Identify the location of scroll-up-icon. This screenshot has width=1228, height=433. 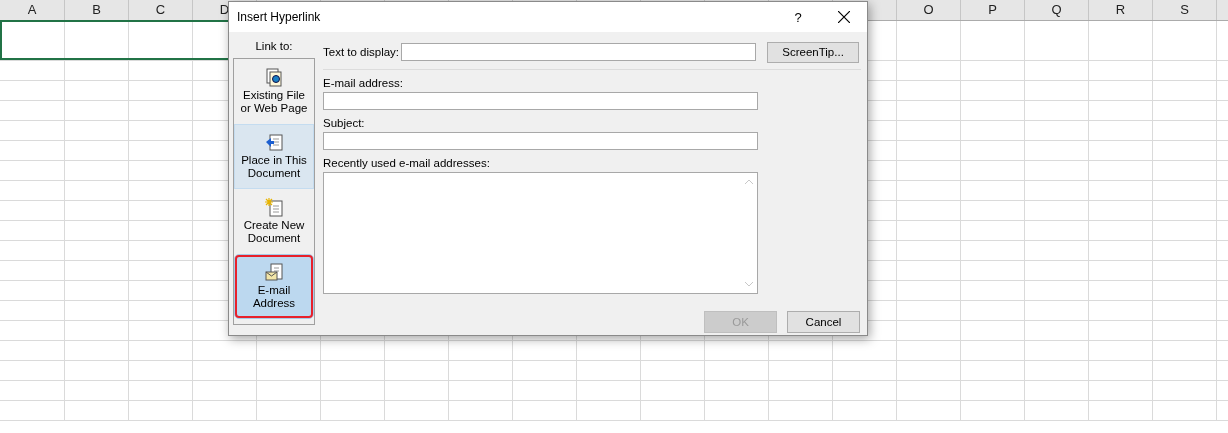
(748, 181).